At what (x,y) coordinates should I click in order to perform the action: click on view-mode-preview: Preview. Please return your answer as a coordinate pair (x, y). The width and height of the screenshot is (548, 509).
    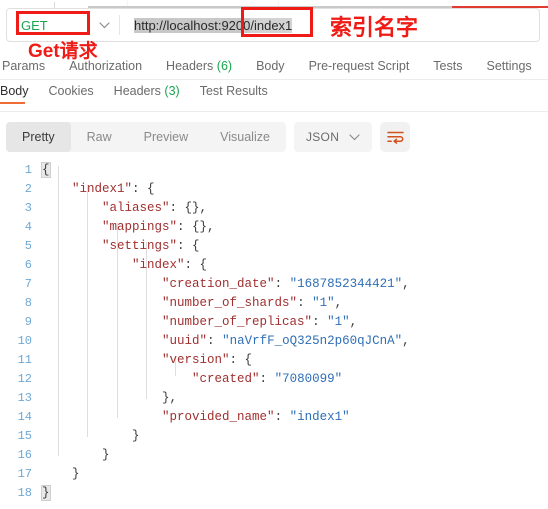
    Looking at the image, I should click on (166, 137).